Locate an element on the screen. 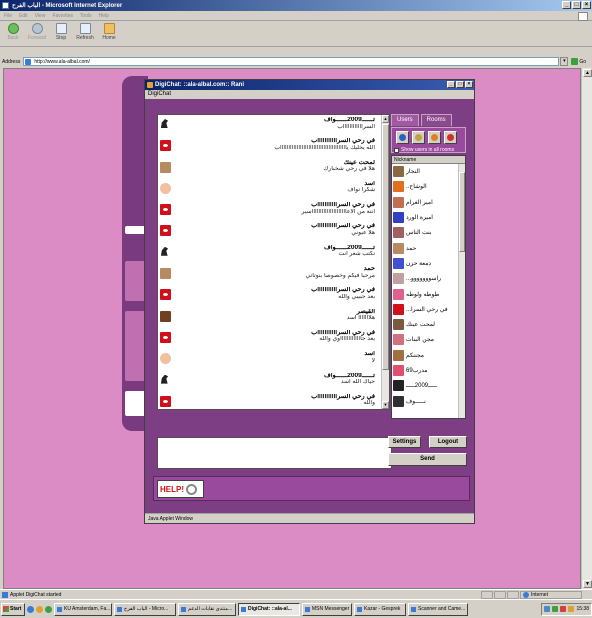 This screenshot has width=592, height=618. buzz-user-button is located at coordinates (450, 137).